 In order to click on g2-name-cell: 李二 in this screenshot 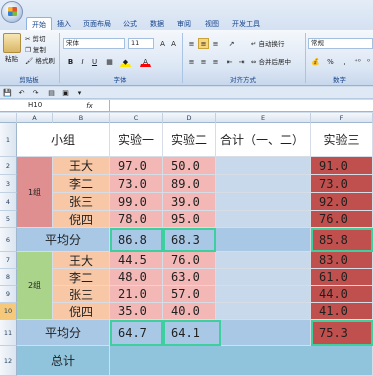, I will do `click(81, 277)`.